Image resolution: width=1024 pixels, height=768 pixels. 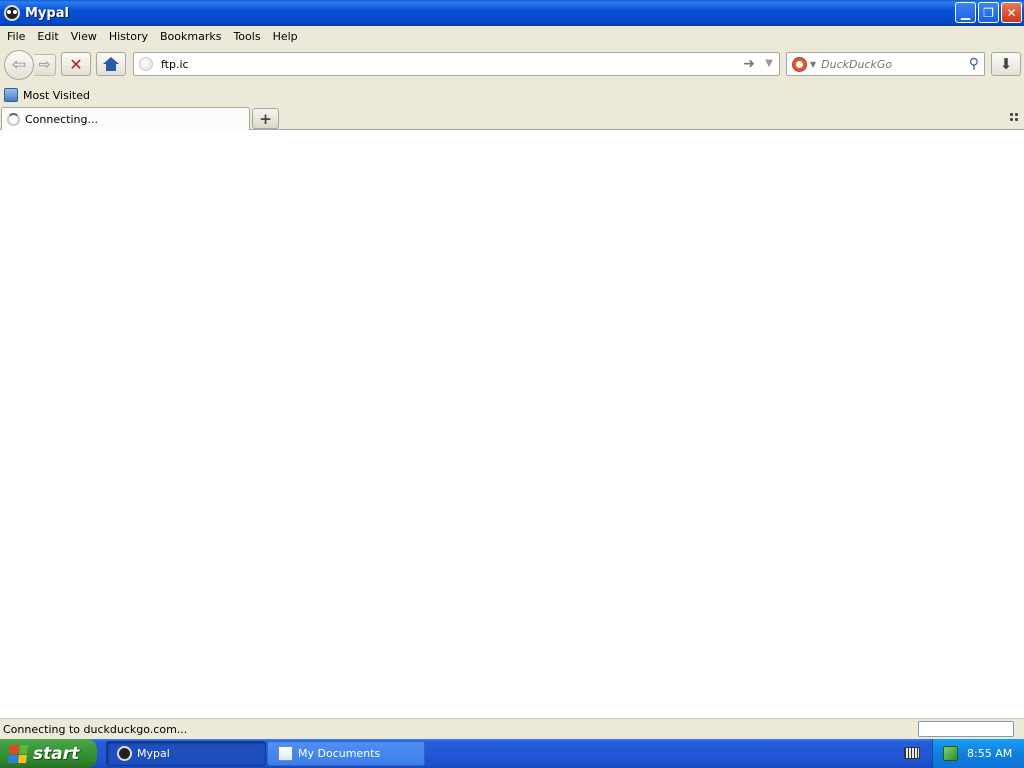 I want to click on stop-button: ✕, so click(x=76, y=64).